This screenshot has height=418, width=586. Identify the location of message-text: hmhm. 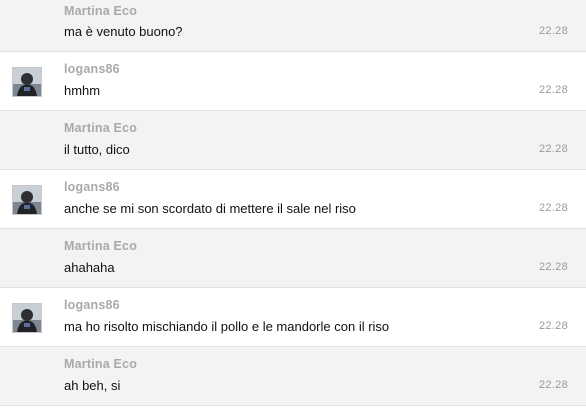
(82, 90).